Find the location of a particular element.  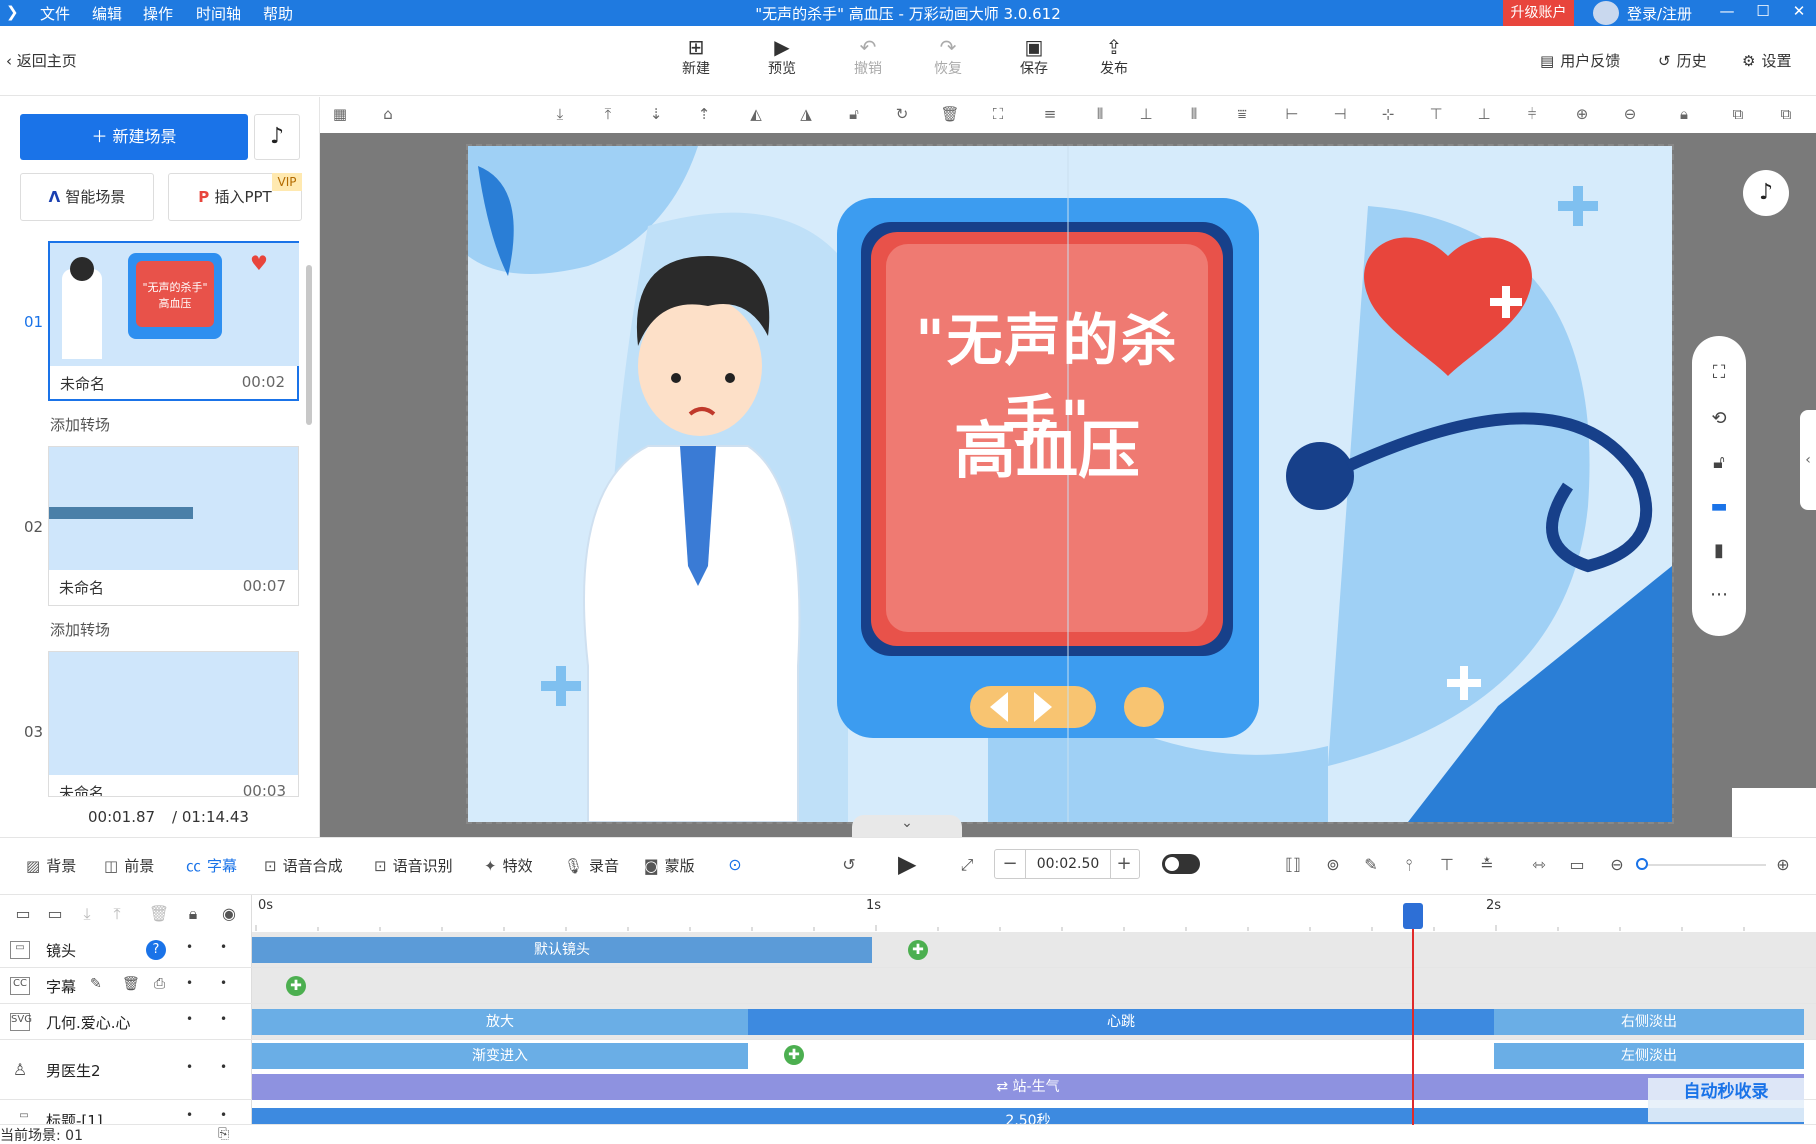

delete-icon: 🗑︎ is located at coordinates (950, 114).